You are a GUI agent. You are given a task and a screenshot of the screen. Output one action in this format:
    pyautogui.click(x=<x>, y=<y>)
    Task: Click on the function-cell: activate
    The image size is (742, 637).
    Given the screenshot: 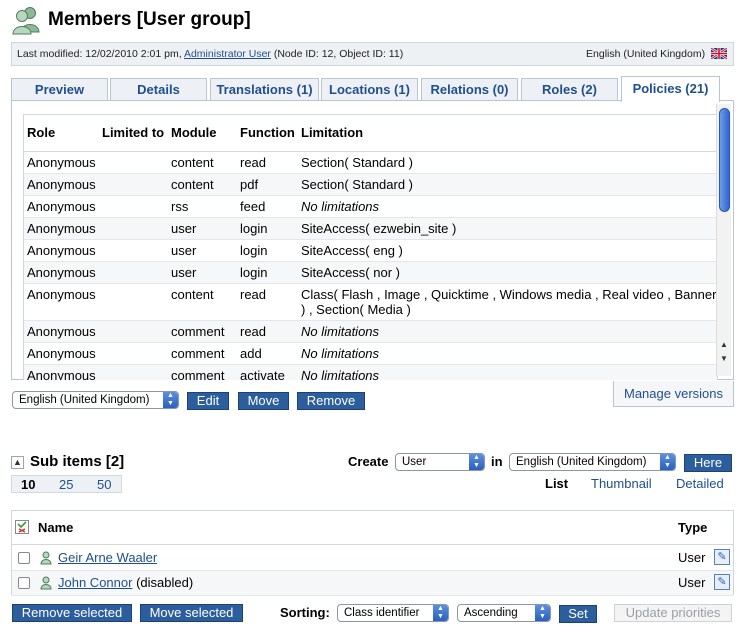 What is the action you would take?
    pyautogui.click(x=267, y=372)
    